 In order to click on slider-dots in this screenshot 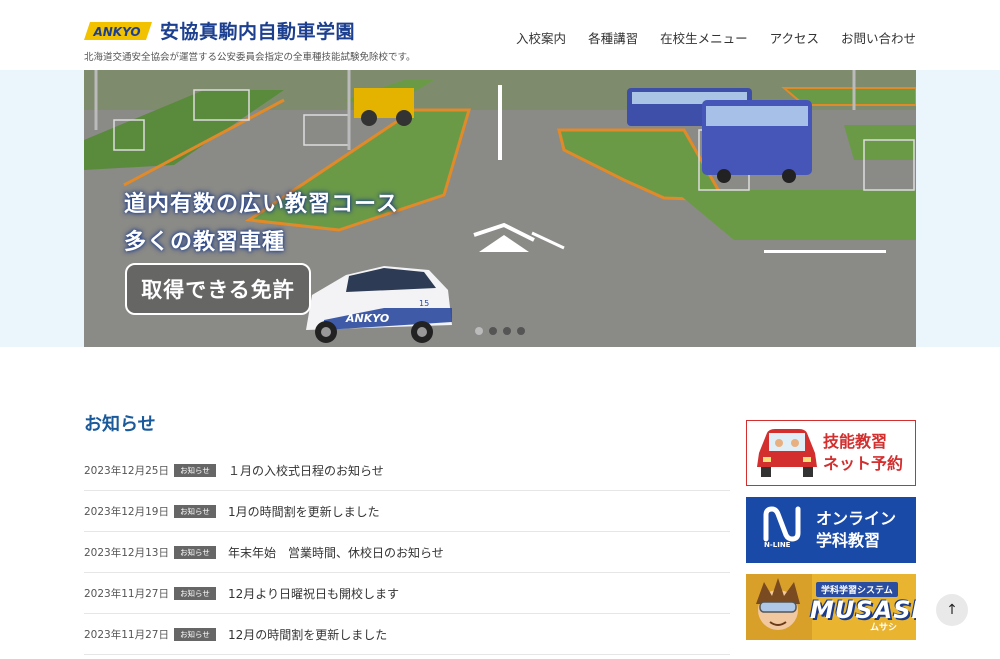, I will do `click(500, 331)`.